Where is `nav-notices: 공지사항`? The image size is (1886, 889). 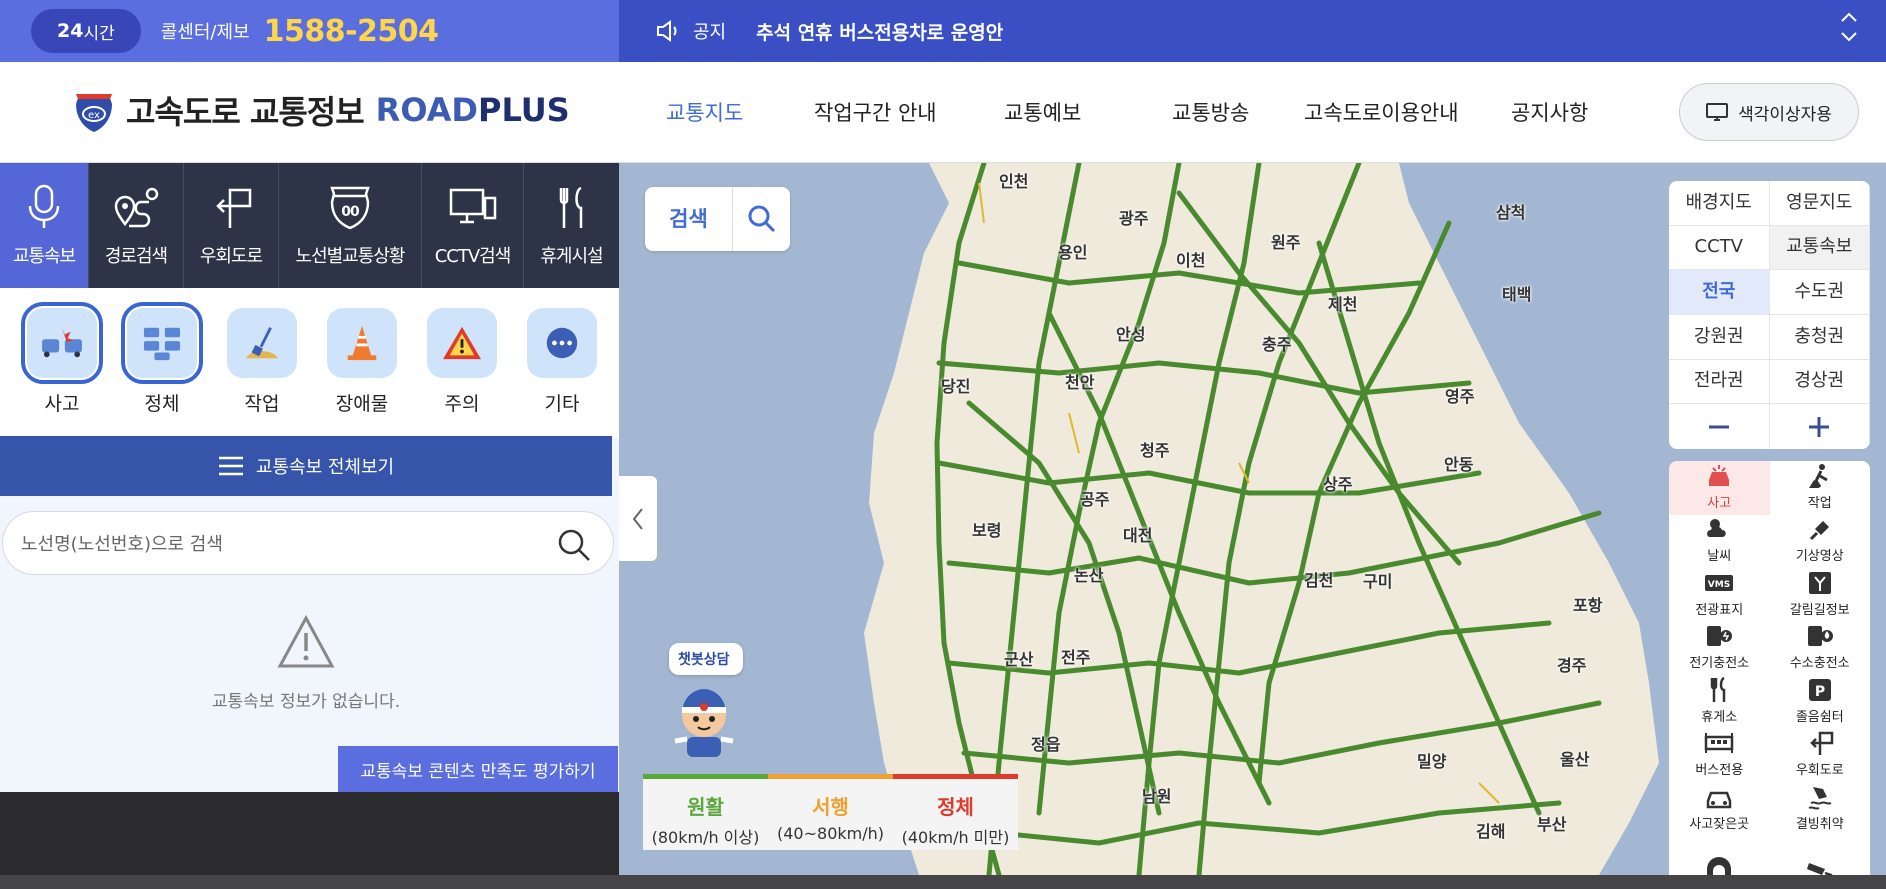
nav-notices: 공지사항 is located at coordinates (1549, 112).